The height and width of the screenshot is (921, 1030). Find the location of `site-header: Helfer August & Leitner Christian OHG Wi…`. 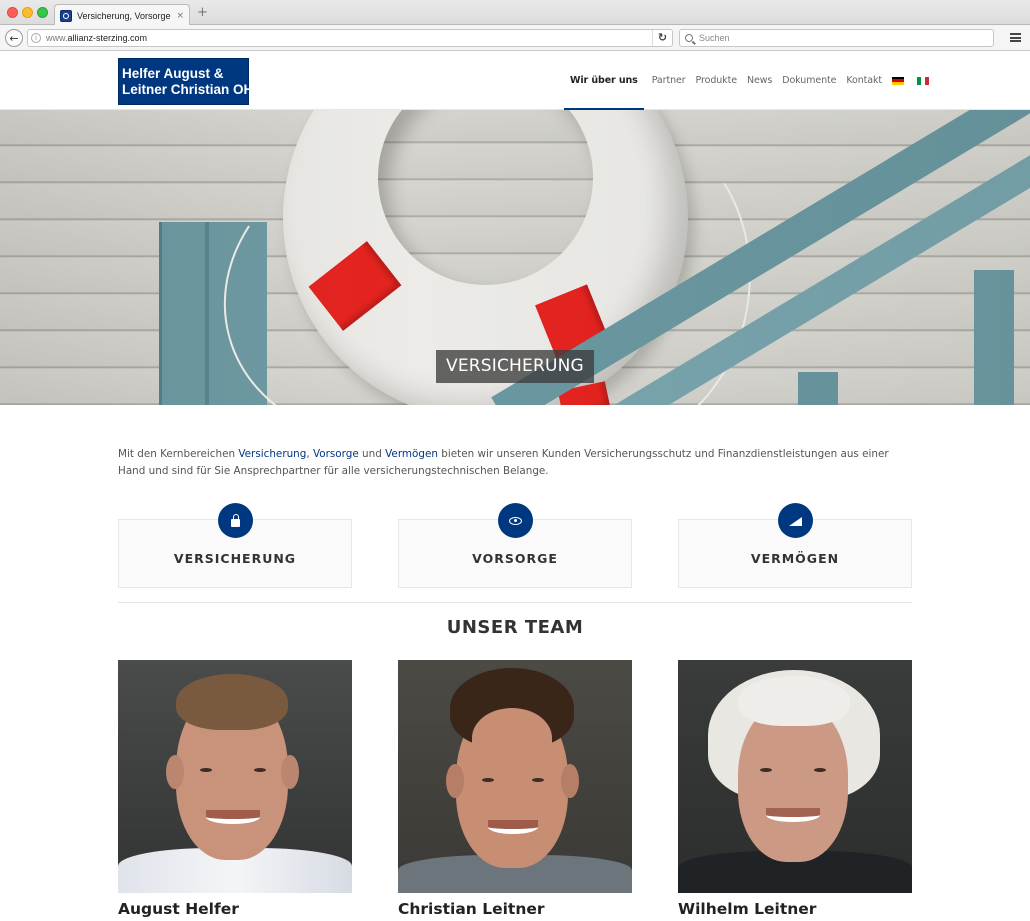

site-header: Helfer August & Leitner Christian OHG Wi… is located at coordinates (515, 80).